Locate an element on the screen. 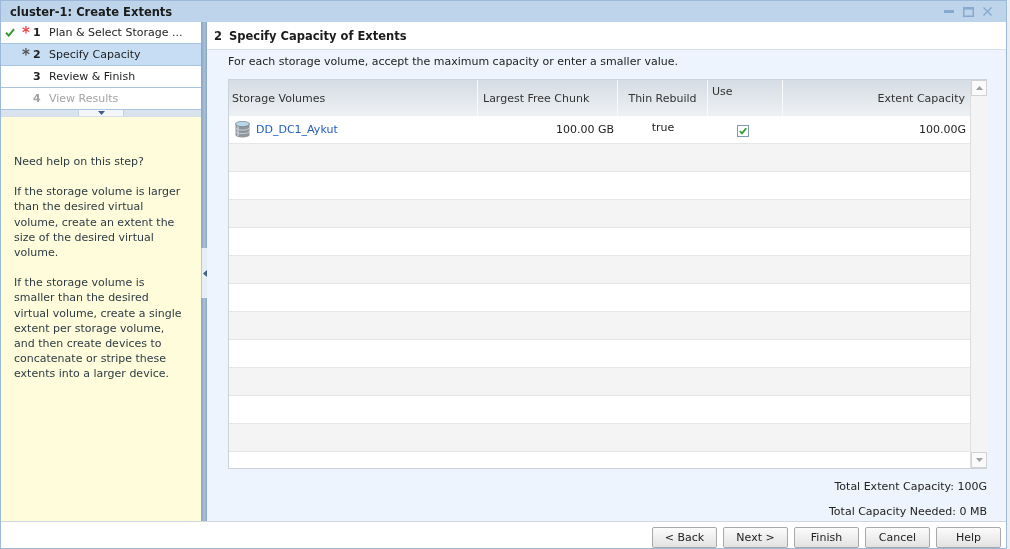 This screenshot has width=1010, height=549. wizard-button: Help is located at coordinates (968, 537).